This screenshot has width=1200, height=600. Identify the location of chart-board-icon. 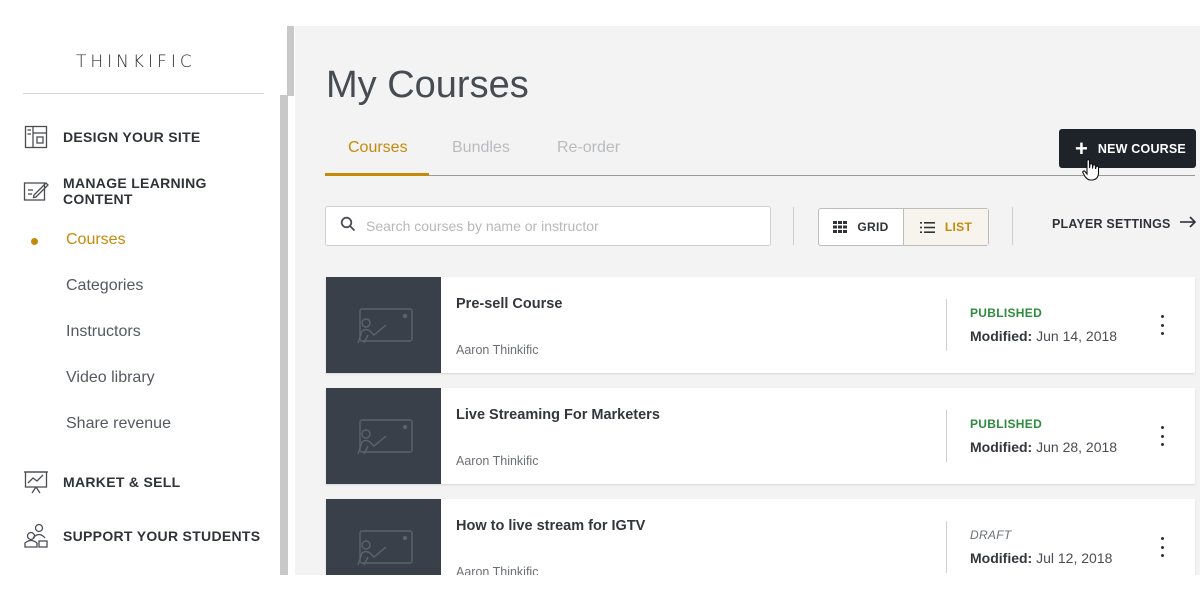
(36, 482).